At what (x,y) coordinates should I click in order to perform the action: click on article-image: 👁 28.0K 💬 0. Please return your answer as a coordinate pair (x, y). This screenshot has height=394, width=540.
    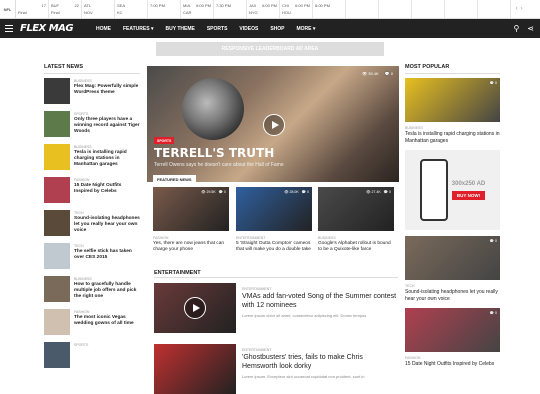
    Looking at the image, I should click on (274, 209).